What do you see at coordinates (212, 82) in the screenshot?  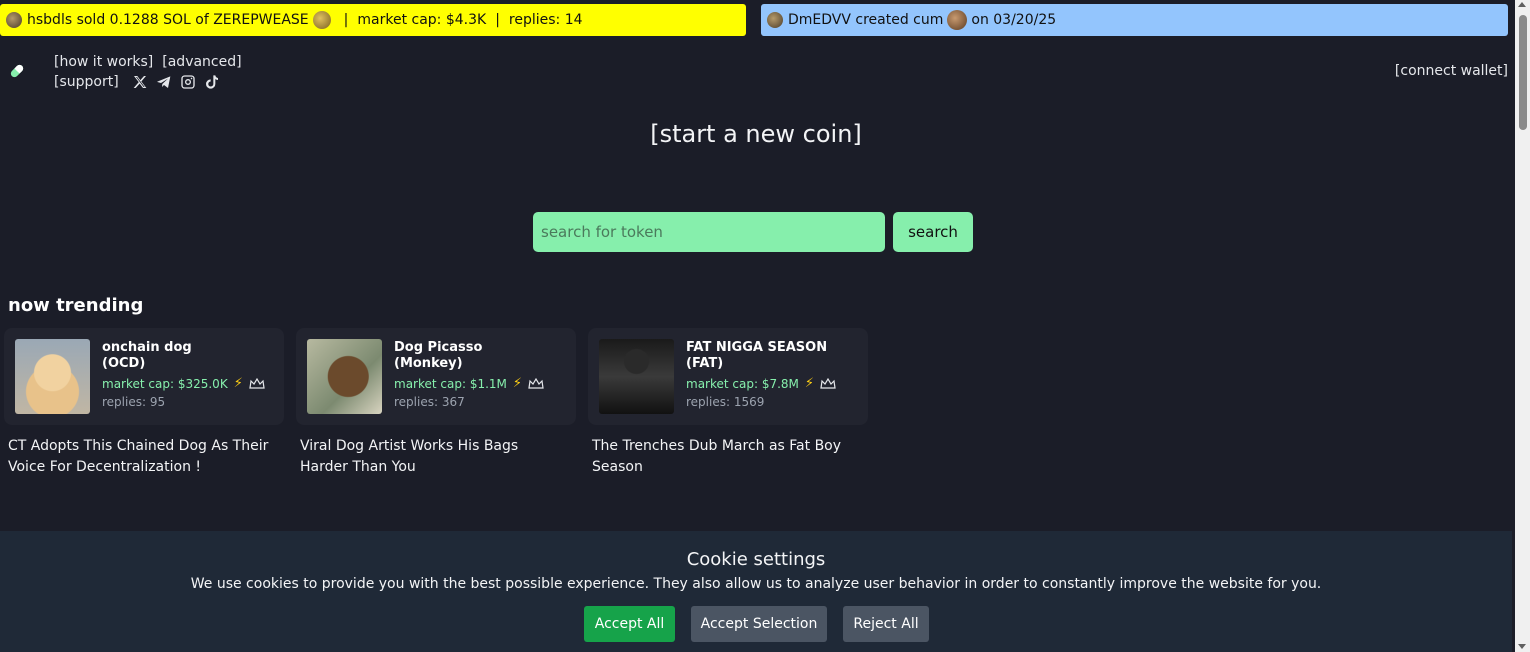 I see `tiktok-icon` at bounding box center [212, 82].